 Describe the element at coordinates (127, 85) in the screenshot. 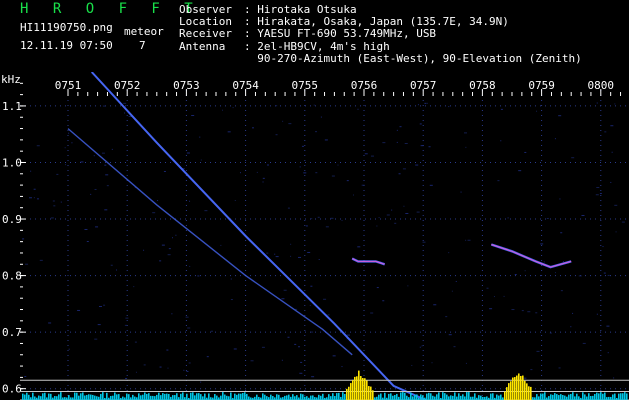

I see `x-tick-label: 0752` at that location.